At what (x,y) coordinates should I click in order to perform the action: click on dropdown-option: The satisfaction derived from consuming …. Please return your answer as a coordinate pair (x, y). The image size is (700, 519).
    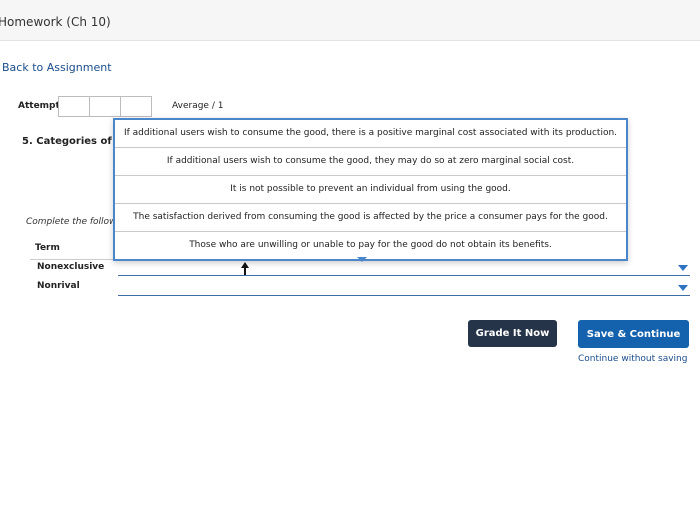
    Looking at the image, I should click on (370, 218).